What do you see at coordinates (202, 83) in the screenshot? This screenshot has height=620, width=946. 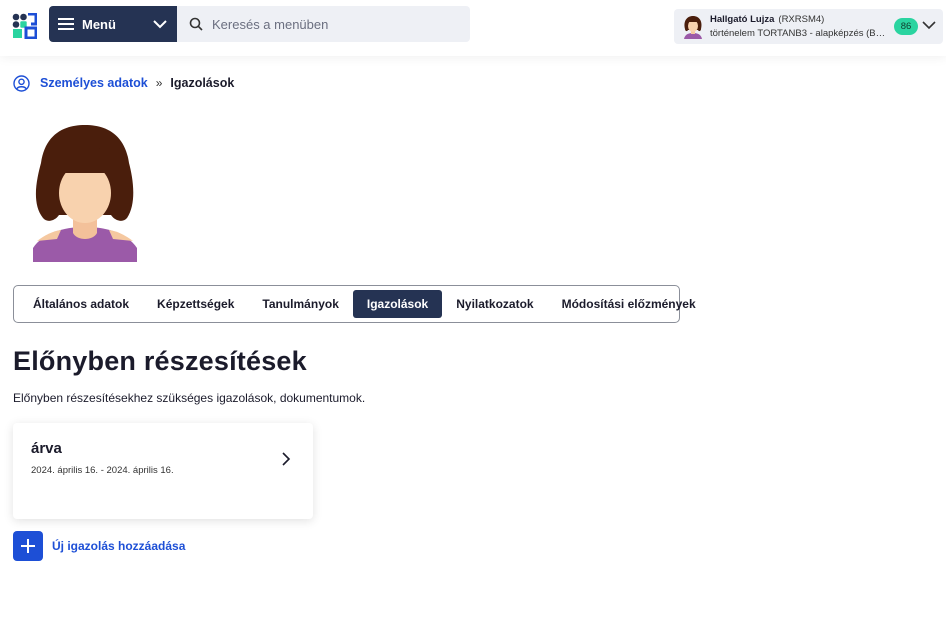 I see `breadcrumb-current: Igazolások` at bounding box center [202, 83].